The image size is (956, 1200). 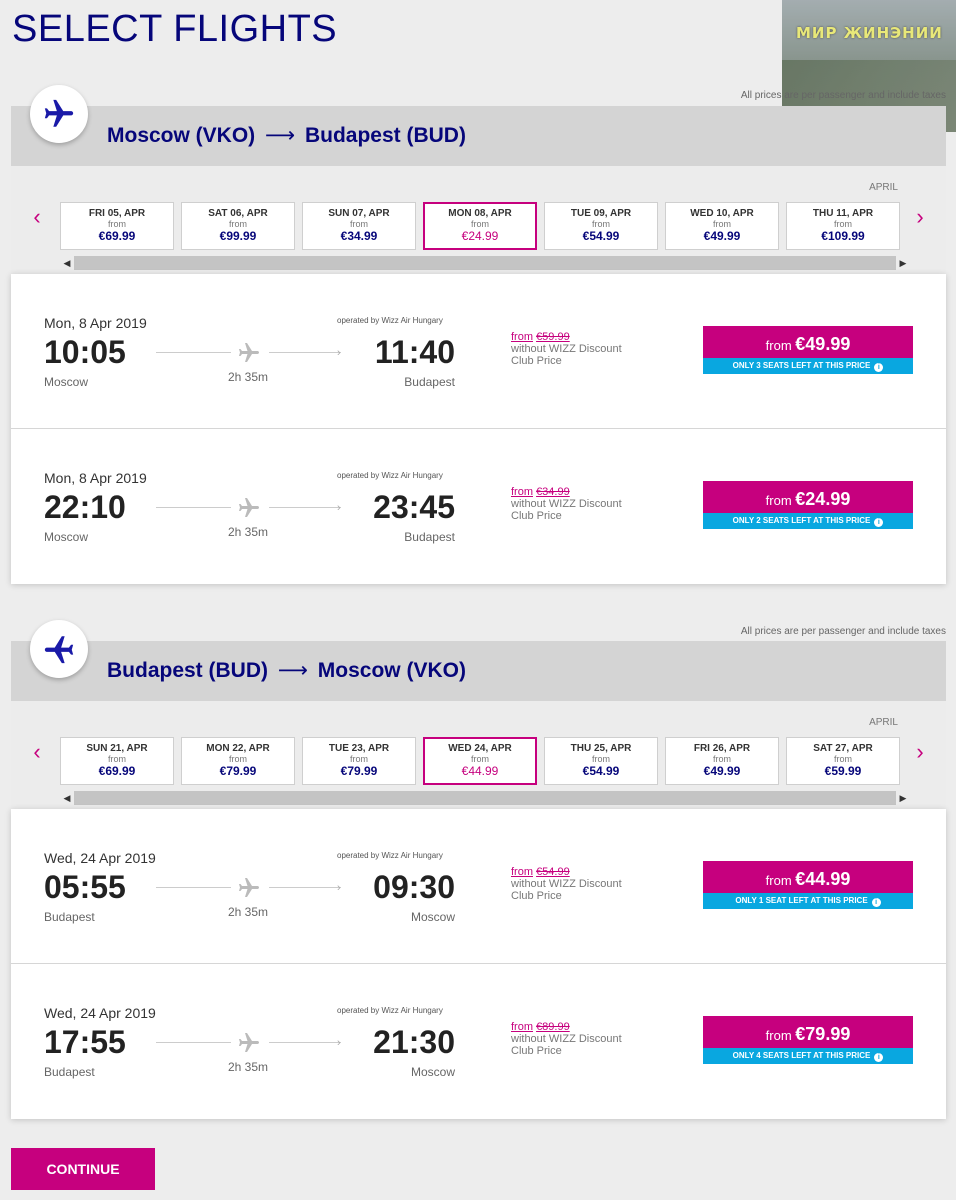 I want to click on date-price: €34.99, so click(x=359, y=236).